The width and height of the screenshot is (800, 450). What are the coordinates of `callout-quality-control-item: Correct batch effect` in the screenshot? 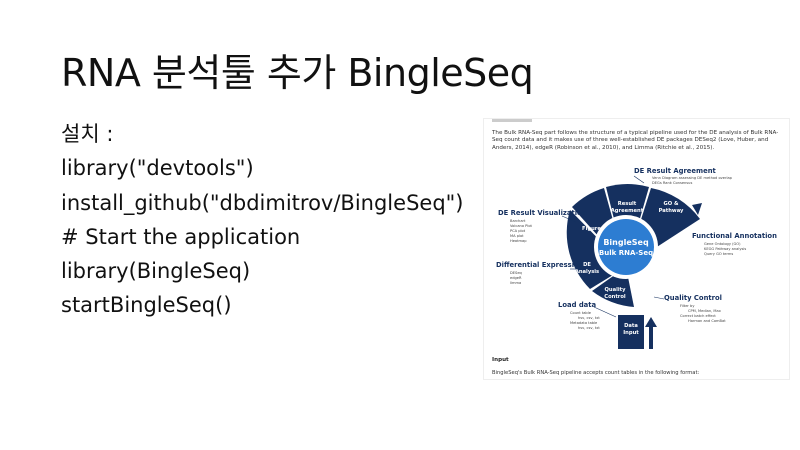 It's located at (698, 316).